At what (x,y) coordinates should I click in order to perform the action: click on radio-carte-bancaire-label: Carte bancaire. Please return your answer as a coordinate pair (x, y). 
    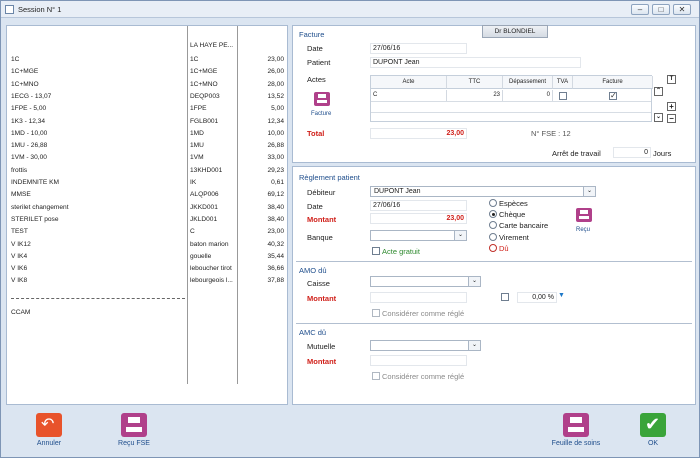
    Looking at the image, I should click on (523, 225).